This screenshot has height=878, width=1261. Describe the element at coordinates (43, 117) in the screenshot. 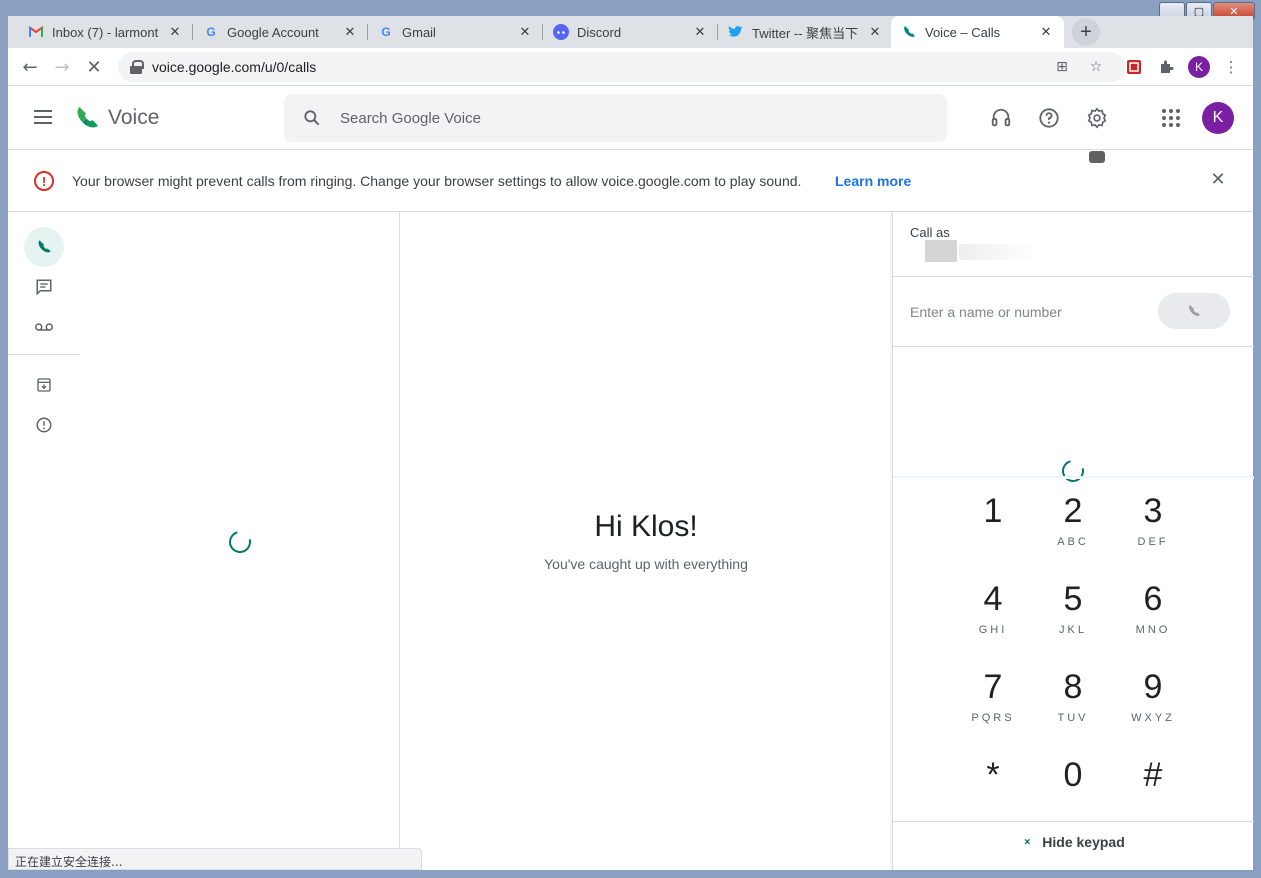

I see `main-menu-icon` at that location.